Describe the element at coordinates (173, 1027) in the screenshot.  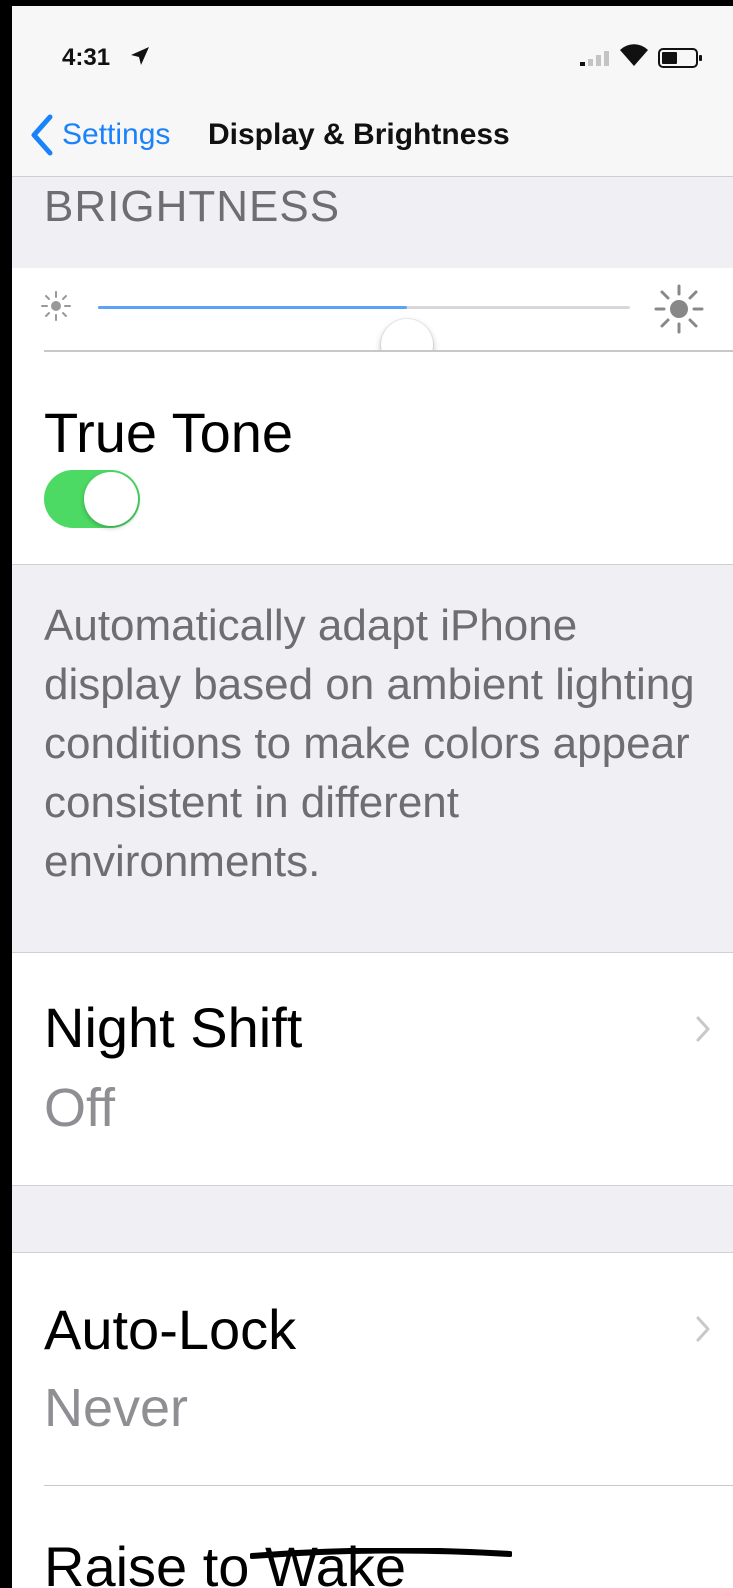
I see `night-shift-label: Night Shift` at that location.